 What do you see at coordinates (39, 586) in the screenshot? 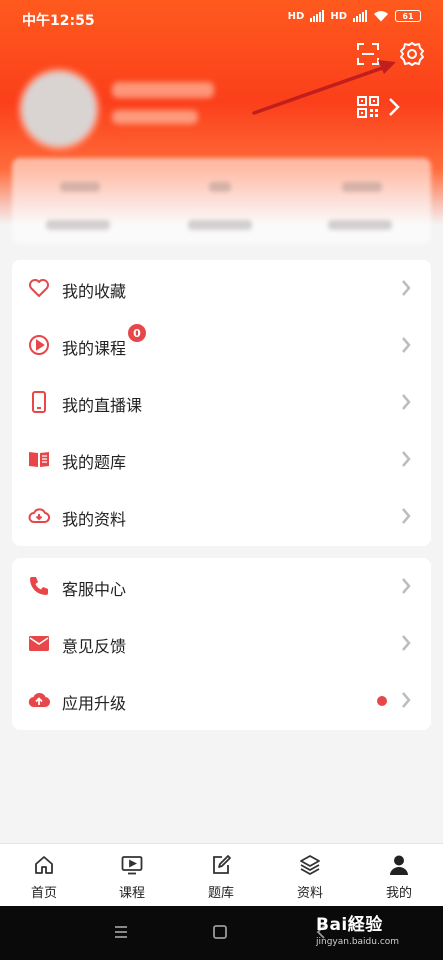
I see `phone-call-icon` at bounding box center [39, 586].